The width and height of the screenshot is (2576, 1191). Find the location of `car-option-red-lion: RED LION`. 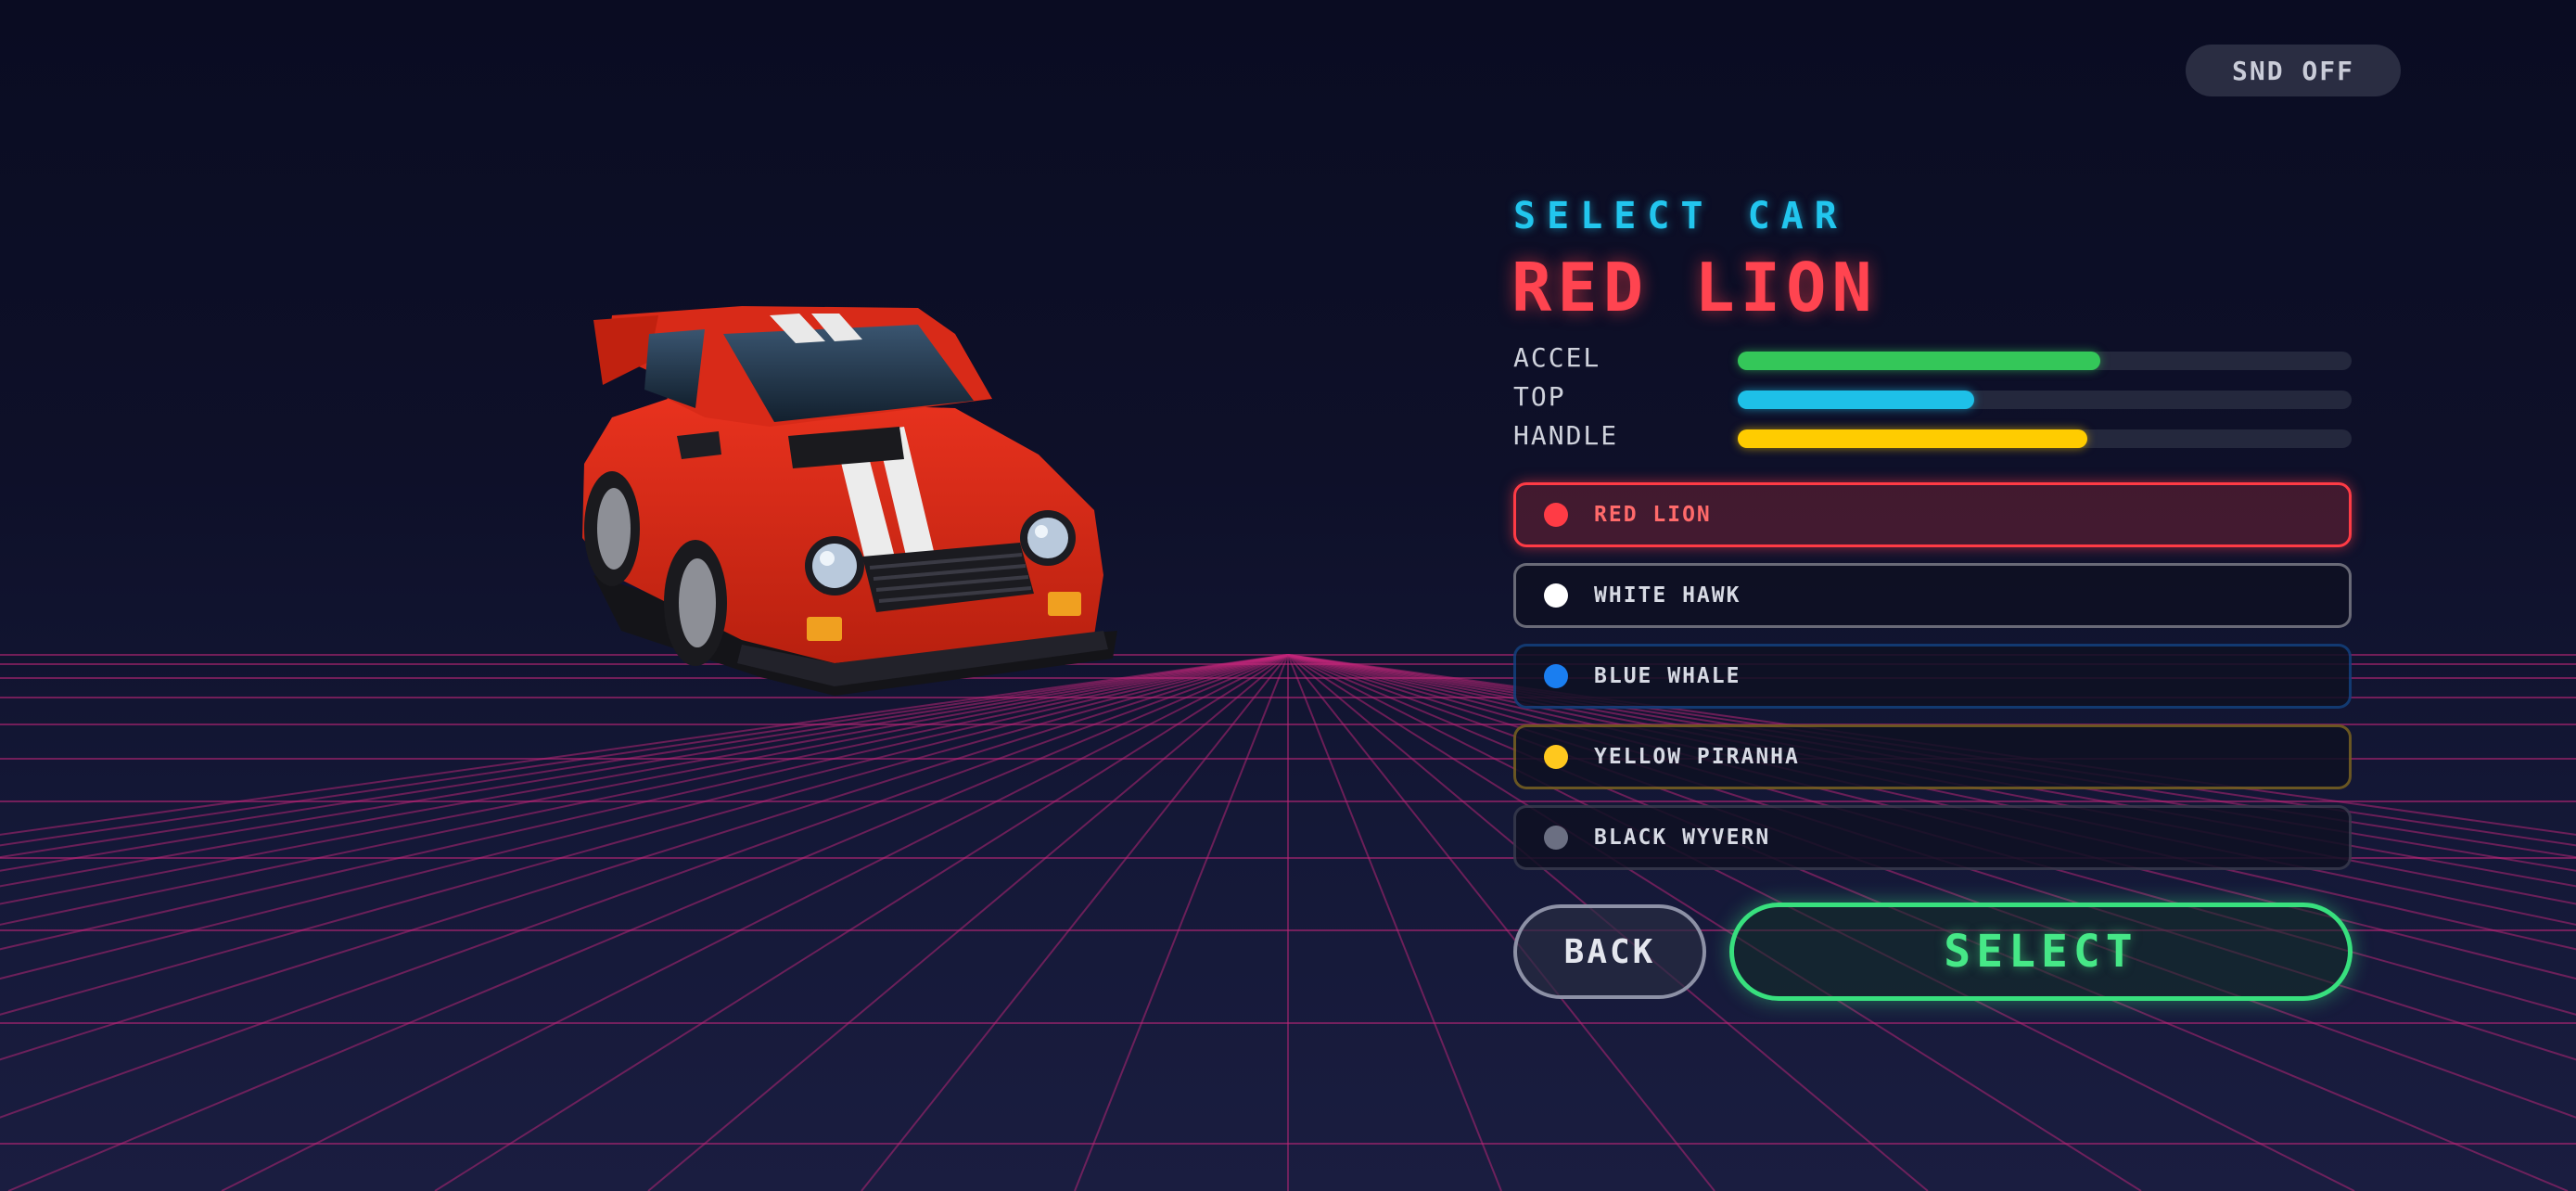

car-option-red-lion: RED LION is located at coordinates (1932, 514).